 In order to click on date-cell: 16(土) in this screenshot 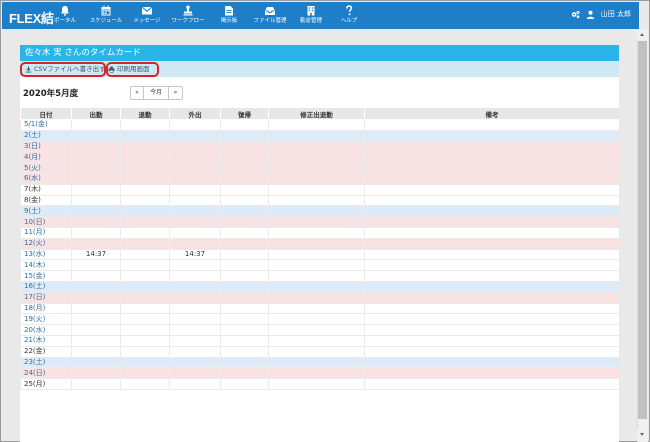, I will do `click(46, 286)`.